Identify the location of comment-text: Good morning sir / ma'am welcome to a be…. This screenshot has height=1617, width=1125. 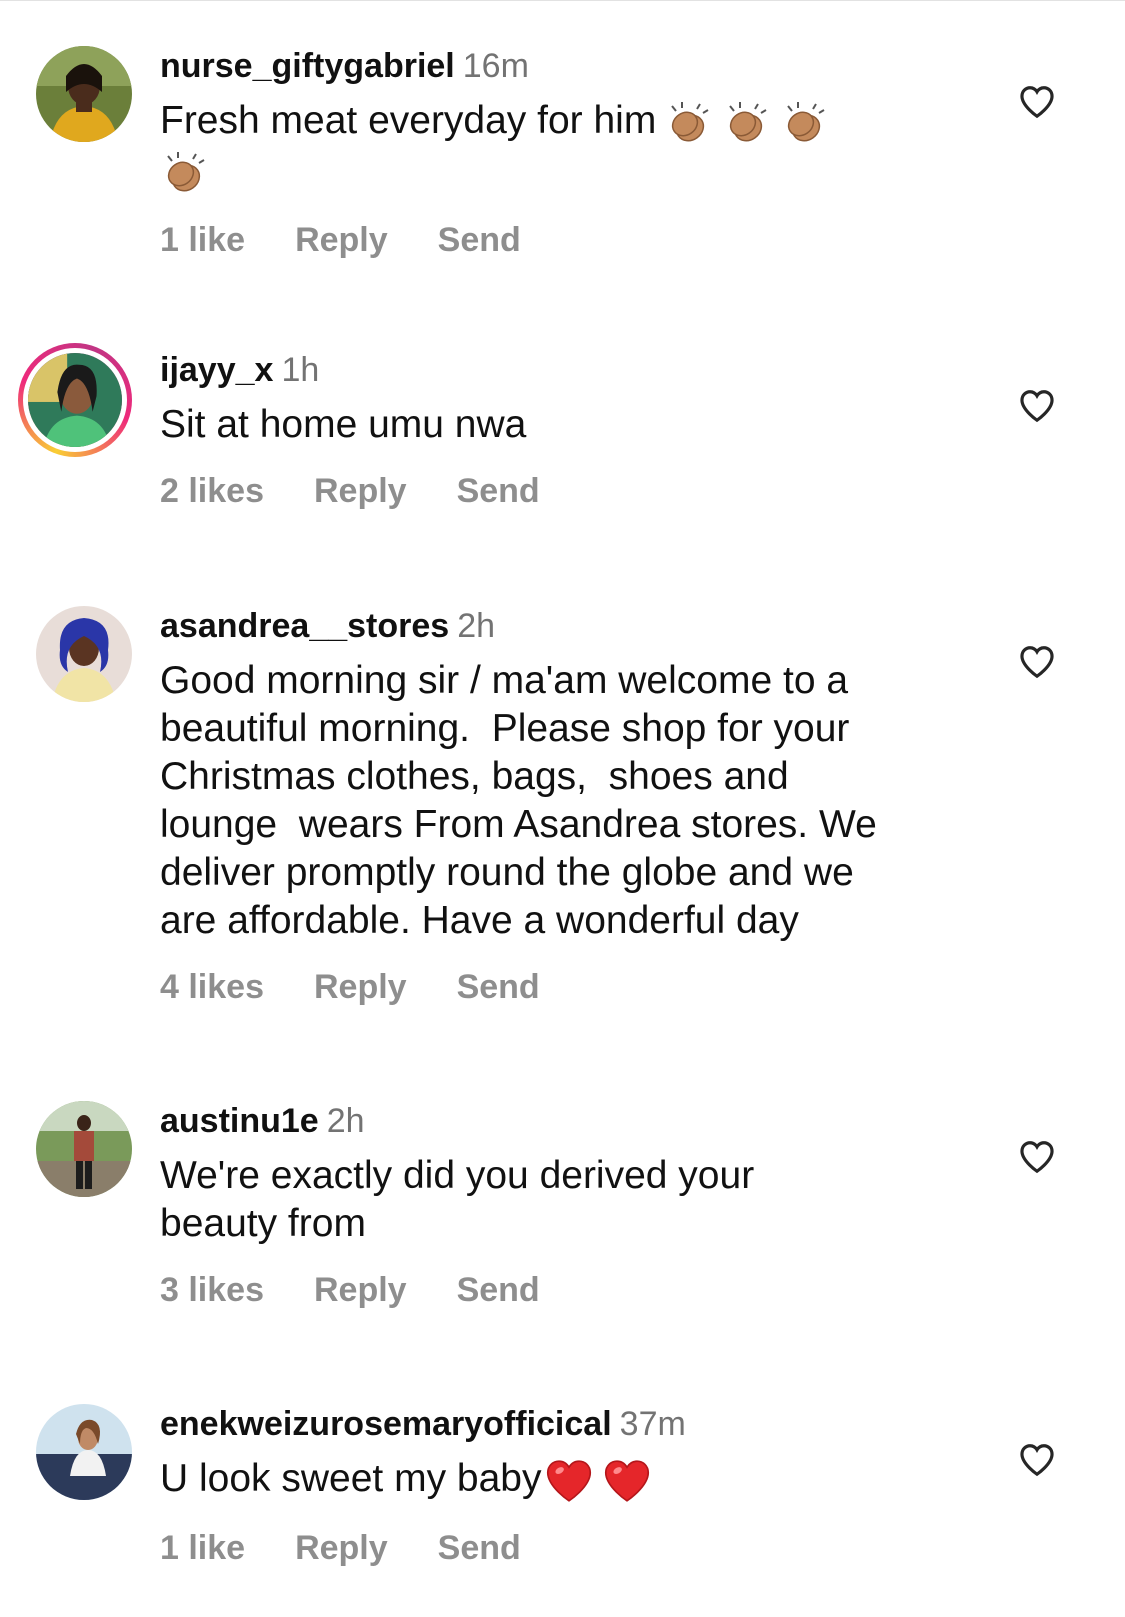
(518, 800).